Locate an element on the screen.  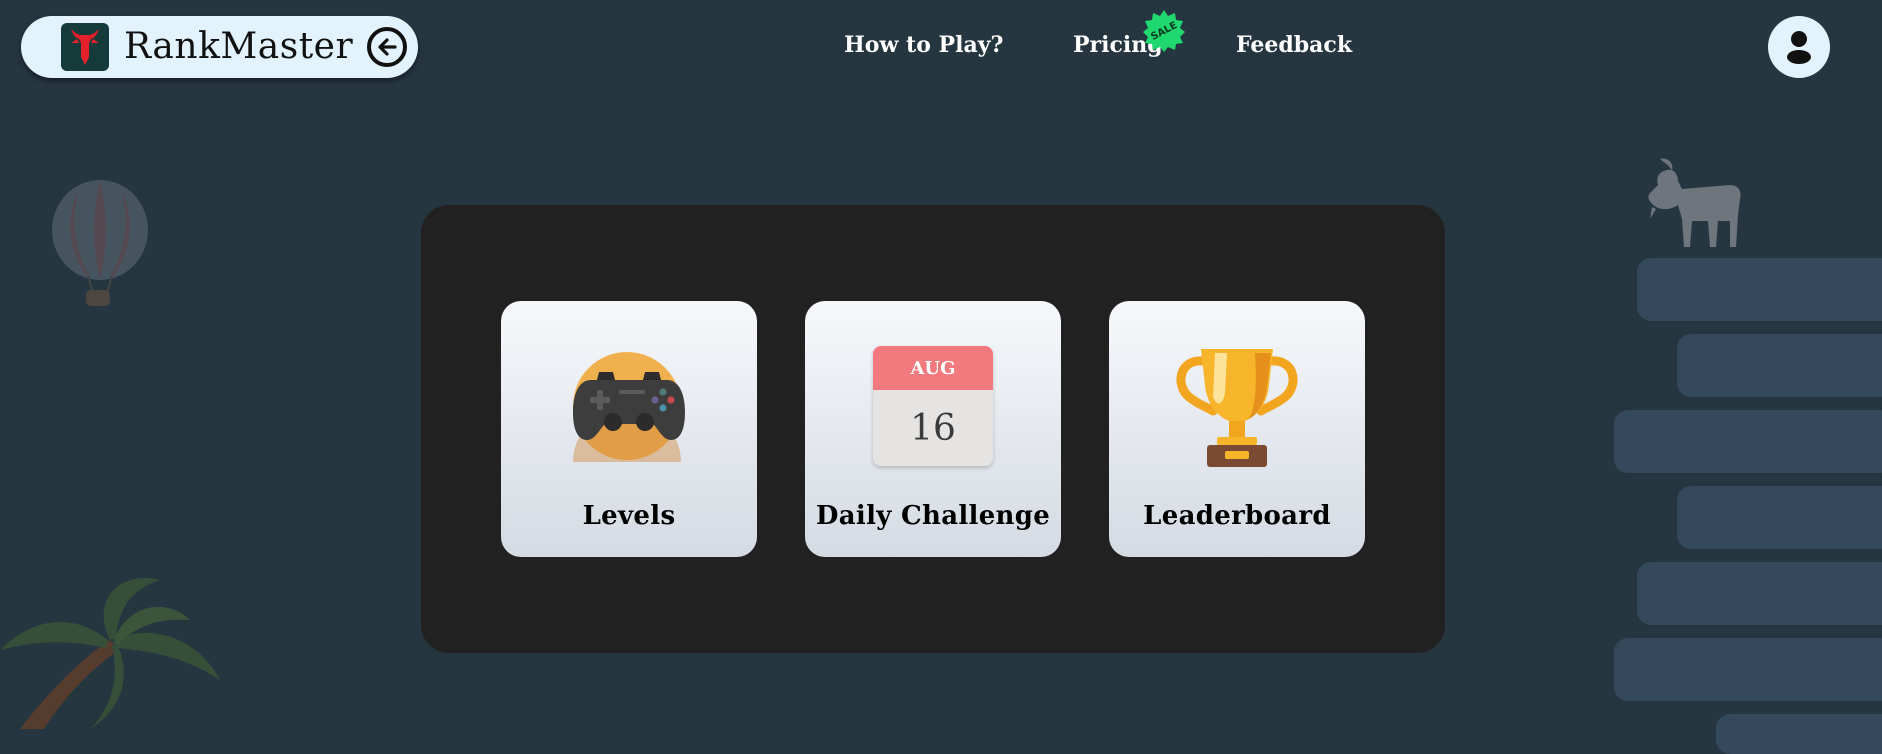
calendar-day: 16 is located at coordinates (933, 428).